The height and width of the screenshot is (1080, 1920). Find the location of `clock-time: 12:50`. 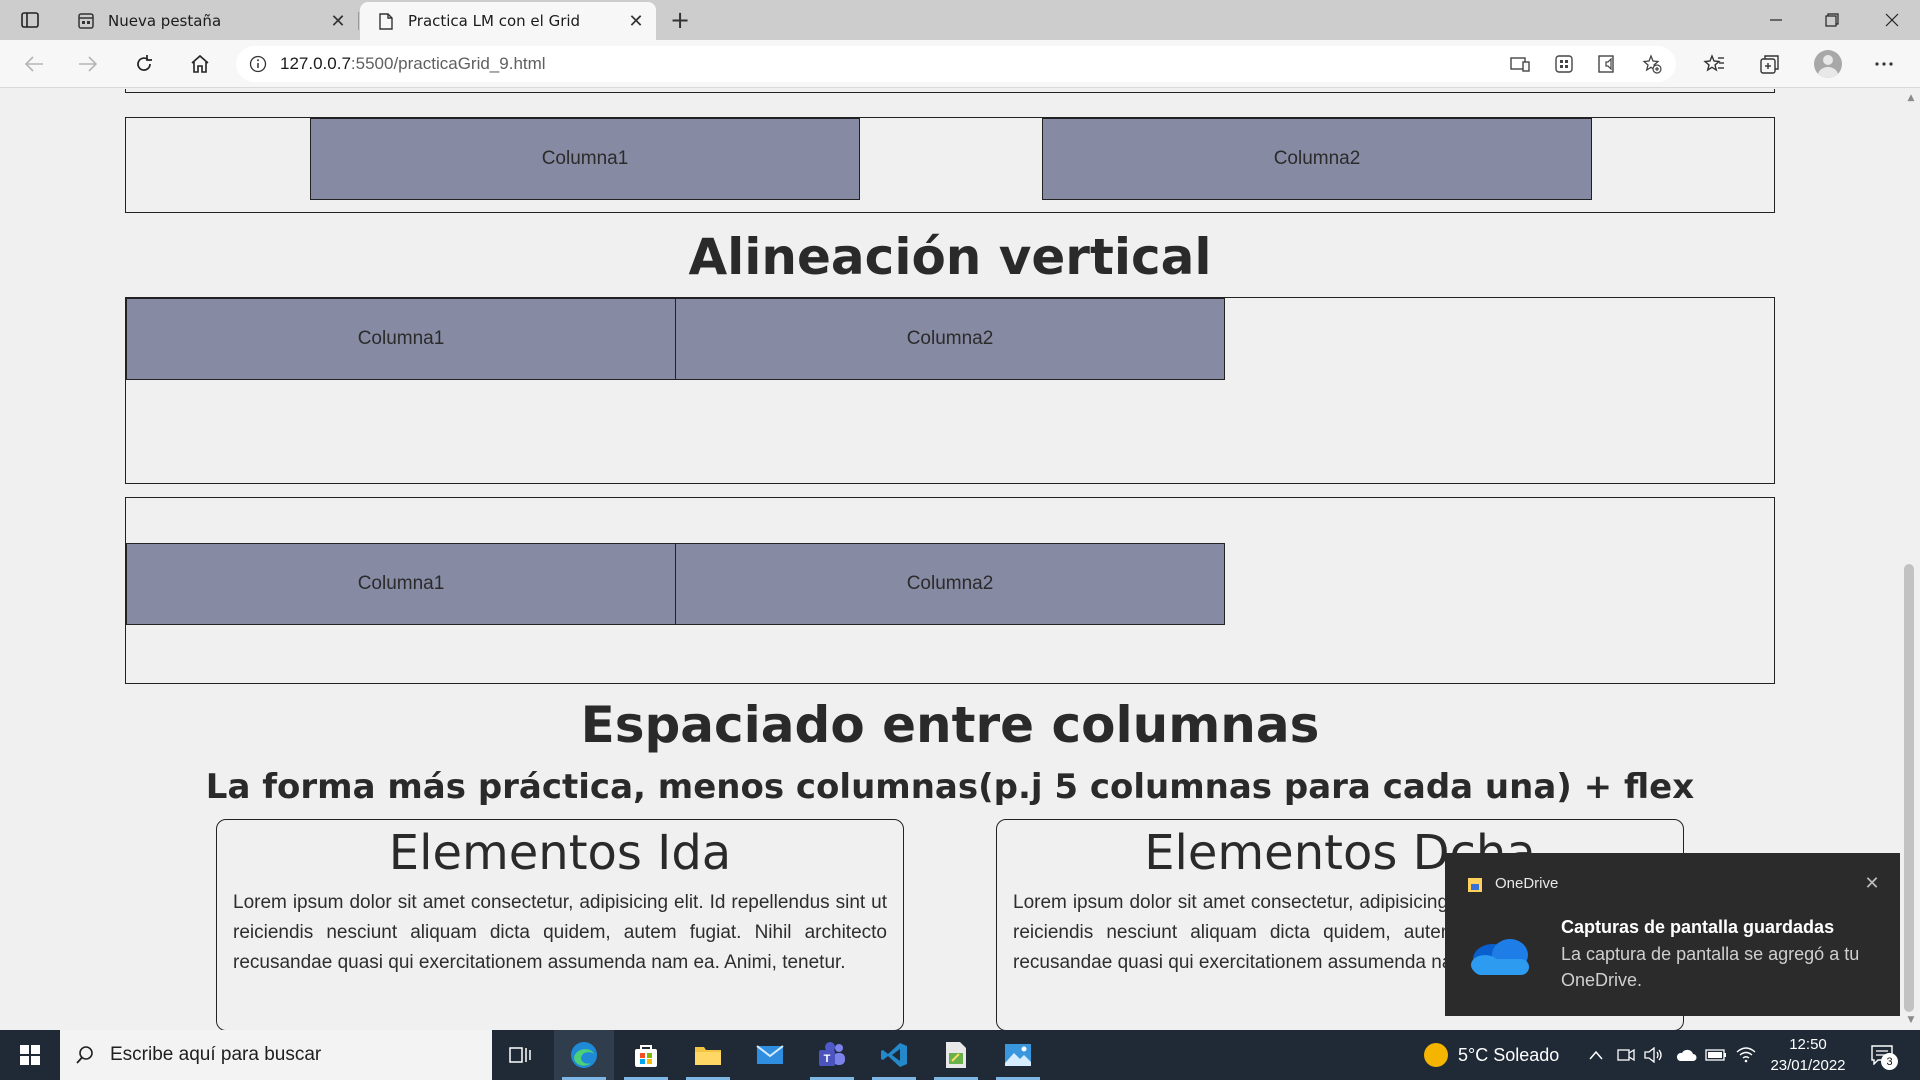

clock-time: 12:50 is located at coordinates (1808, 1044).